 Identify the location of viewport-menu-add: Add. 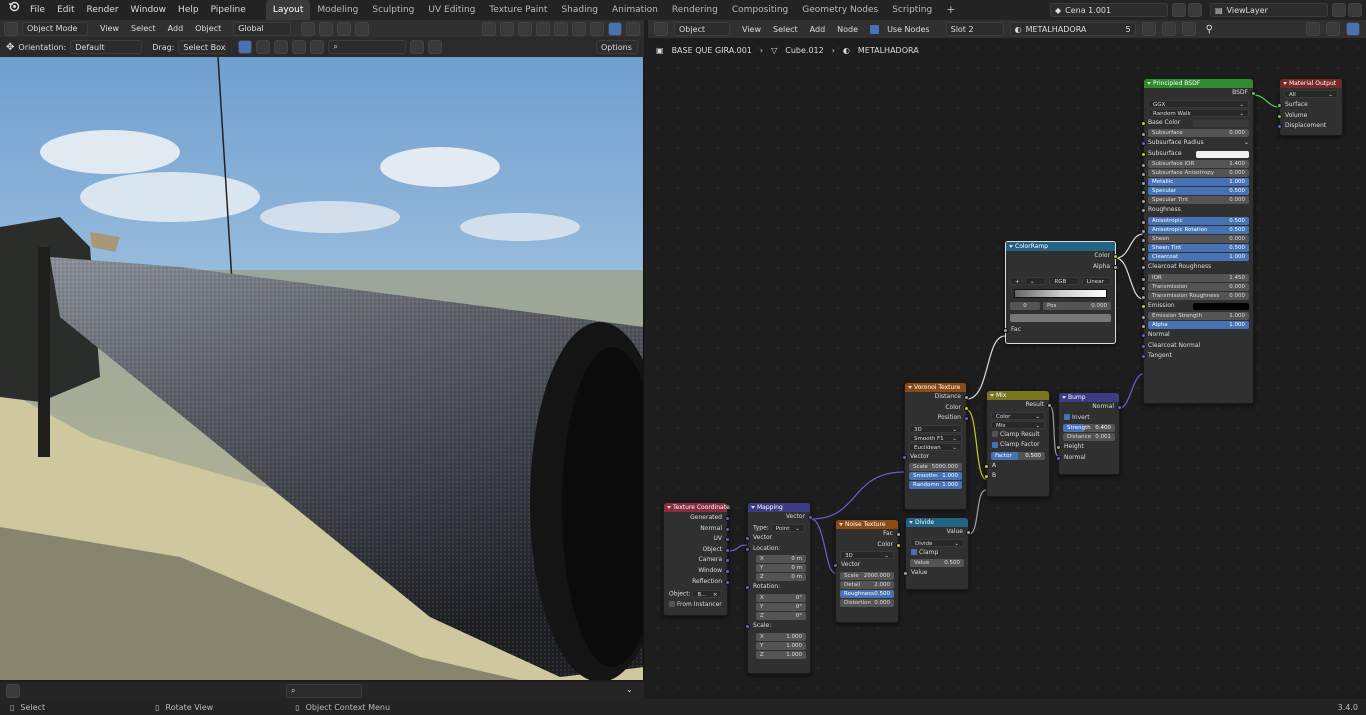
(176, 28).